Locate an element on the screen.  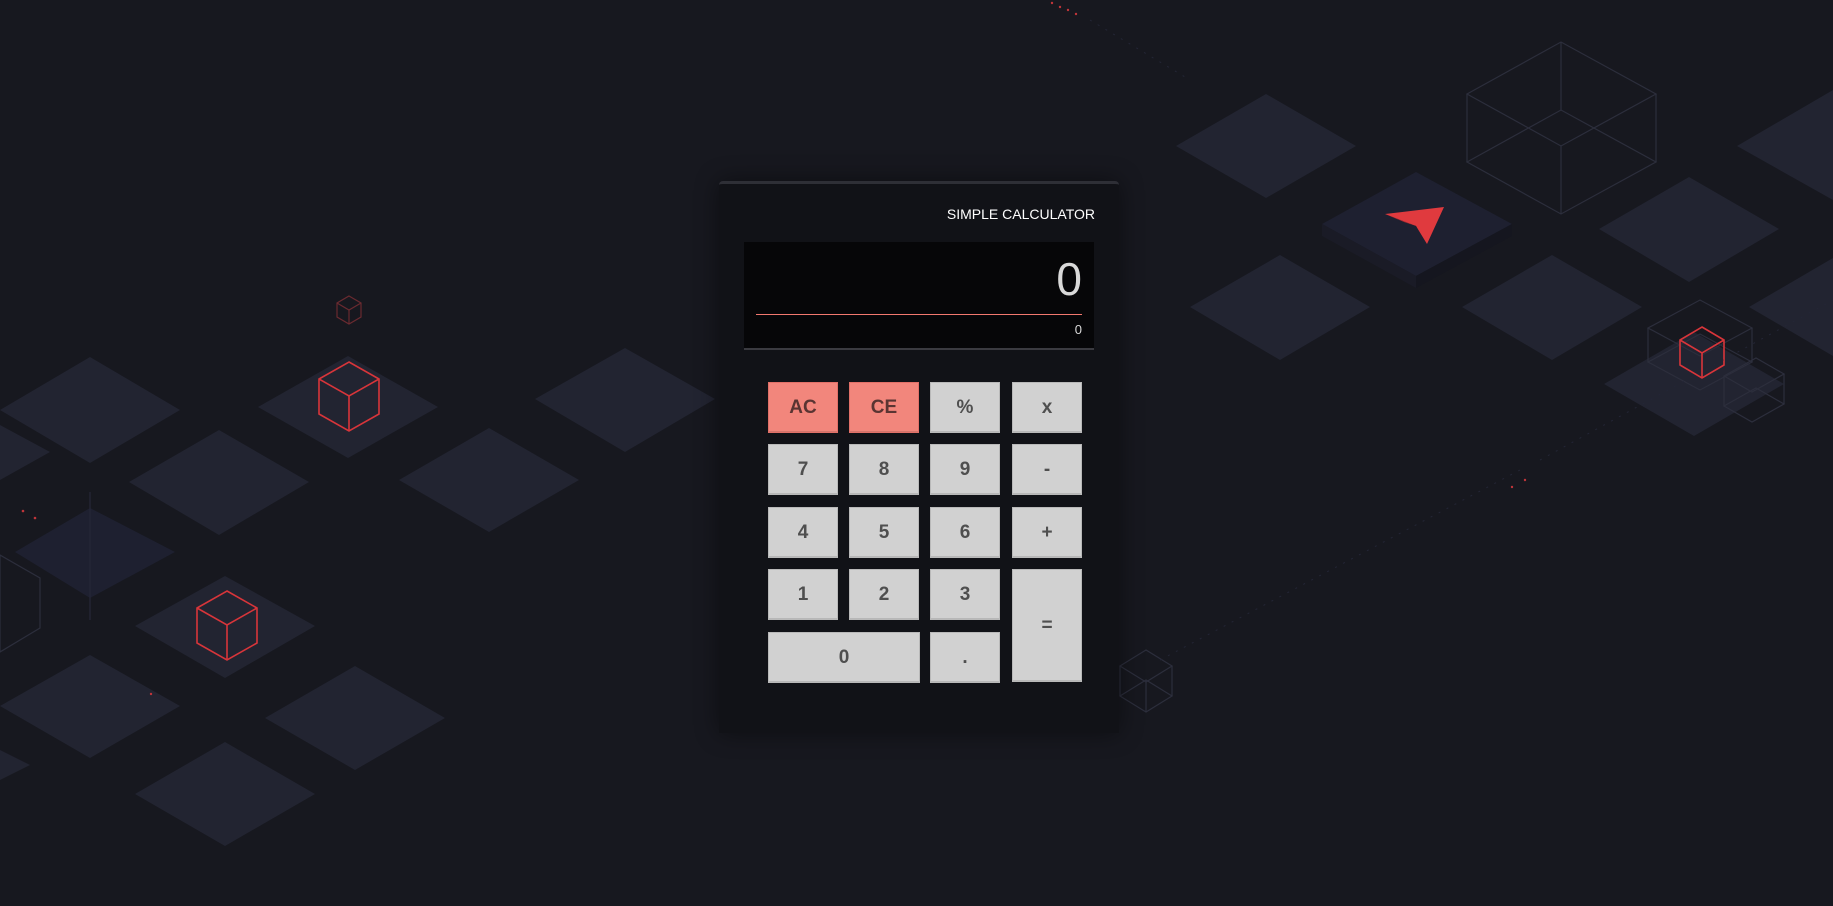
digit-5-button: 5 is located at coordinates (884, 532).